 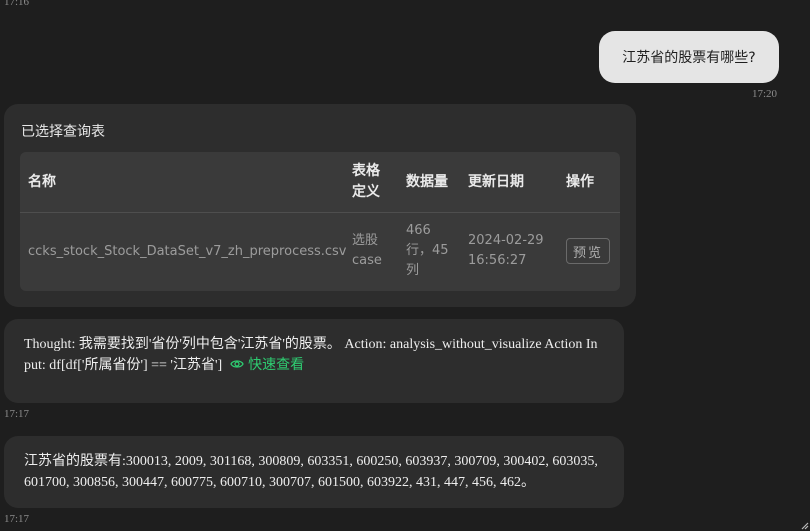 What do you see at coordinates (366, 181) in the screenshot?
I see `column-header-definition: 表格 定义` at bounding box center [366, 181].